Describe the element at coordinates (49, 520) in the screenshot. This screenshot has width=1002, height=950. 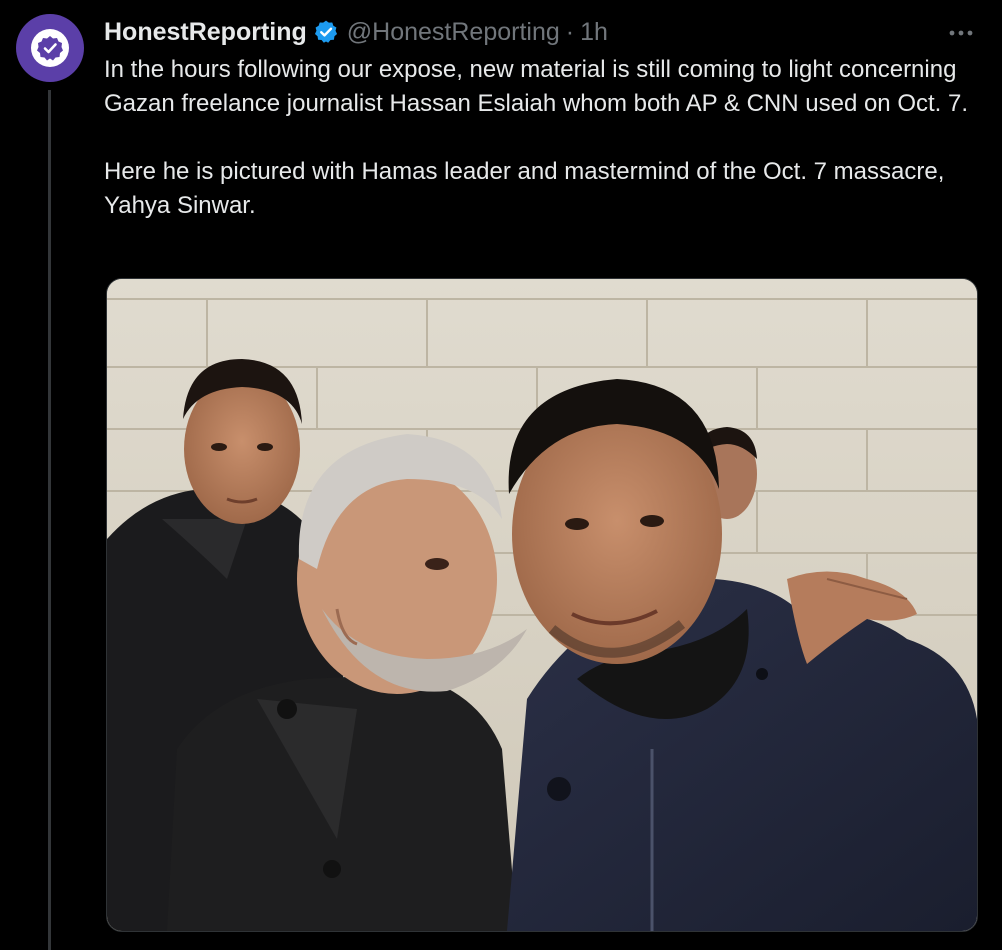
I see `thread-line` at that location.